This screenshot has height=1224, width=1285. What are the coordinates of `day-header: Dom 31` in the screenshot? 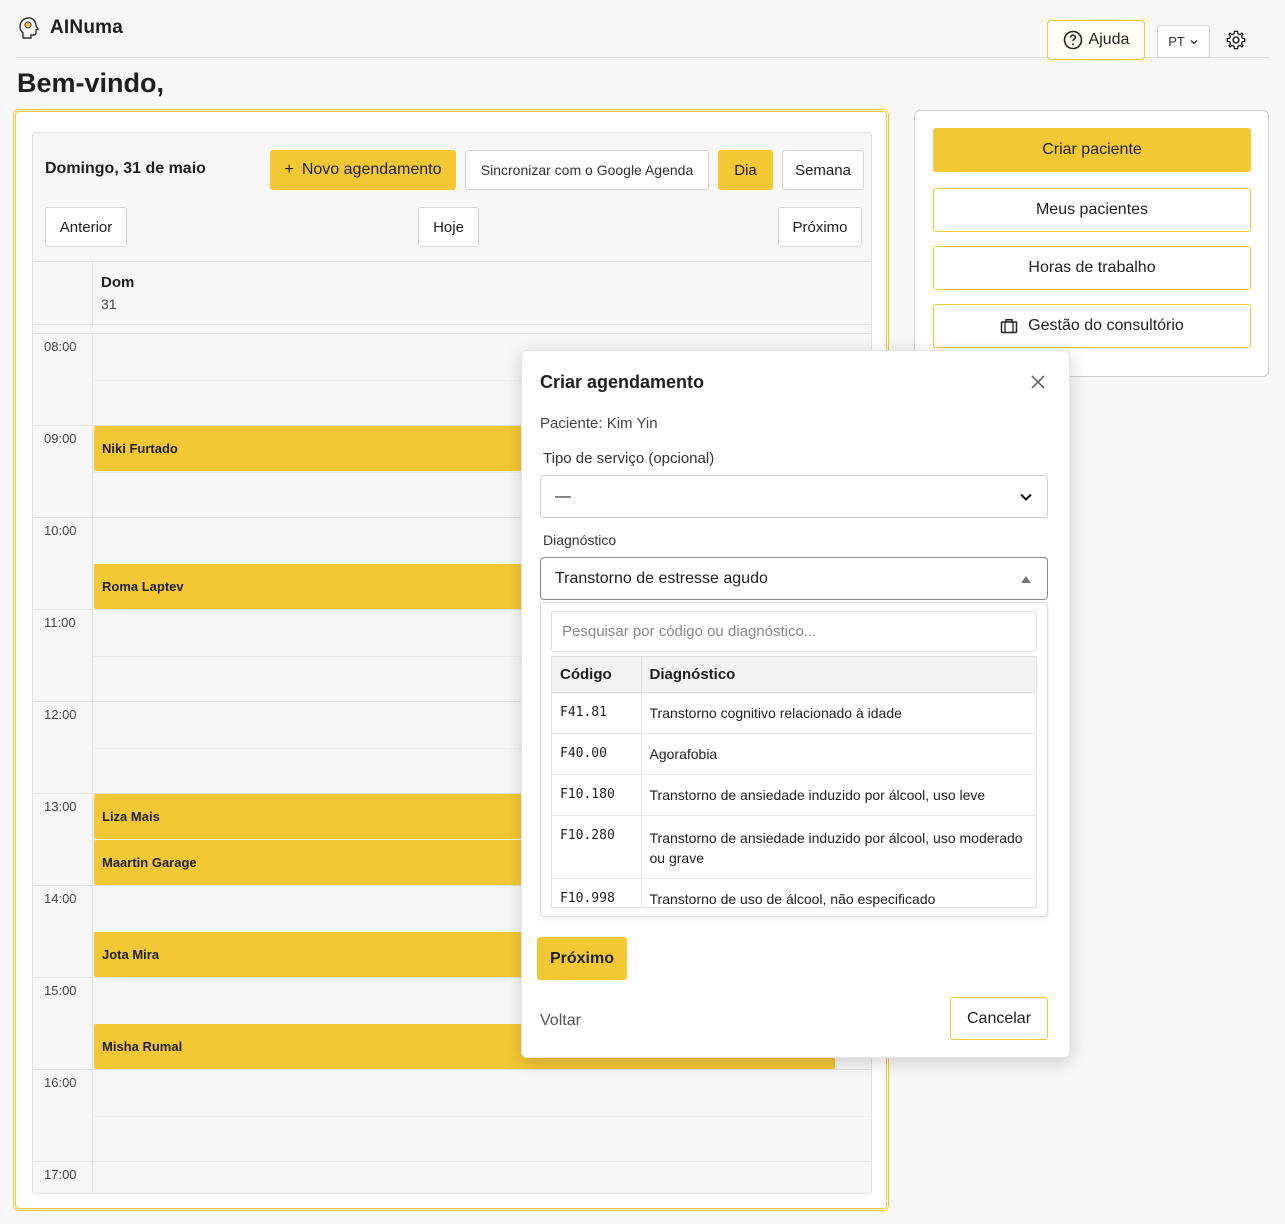 It's located at (452, 293).